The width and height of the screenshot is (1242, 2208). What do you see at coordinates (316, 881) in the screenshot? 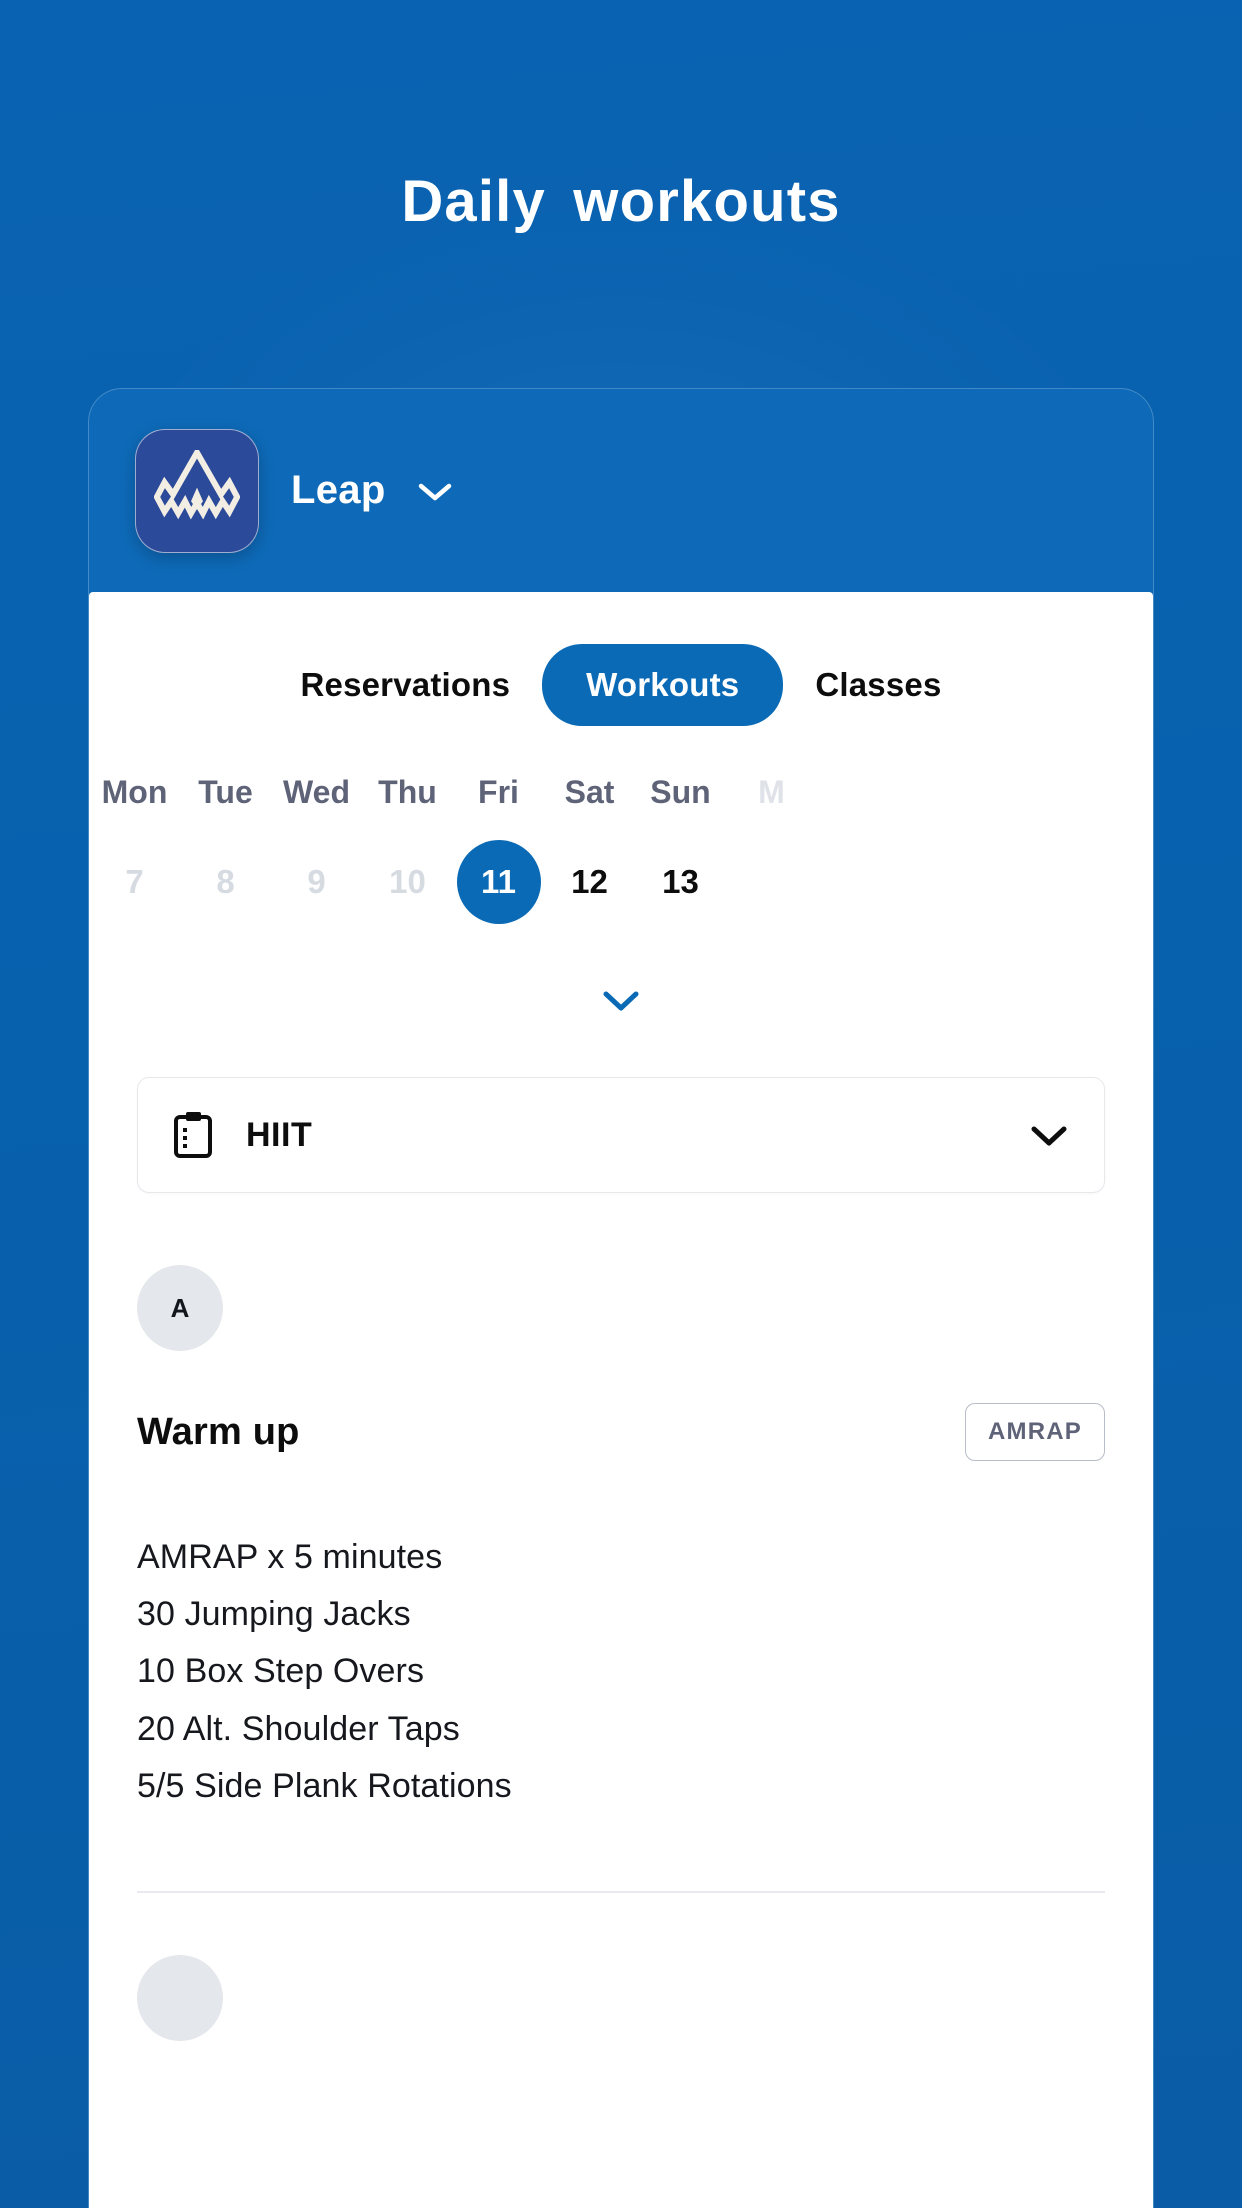
I see `day-number: 9` at bounding box center [316, 881].